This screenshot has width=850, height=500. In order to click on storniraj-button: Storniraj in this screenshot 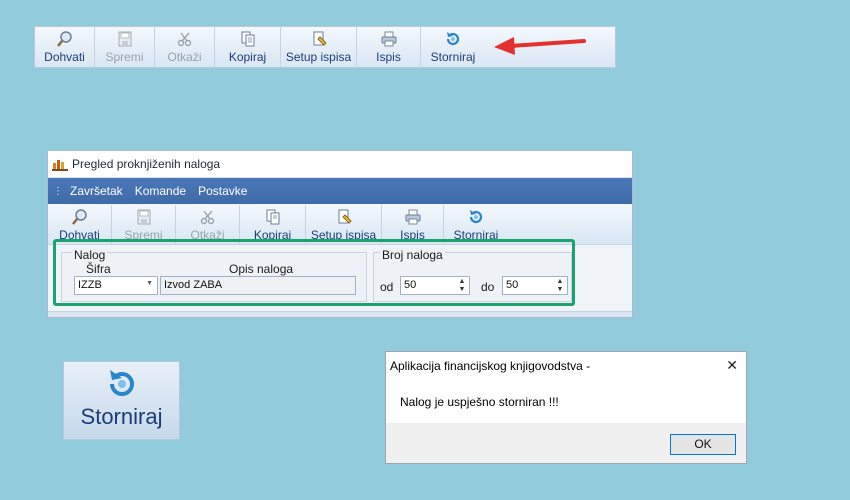, I will do `click(453, 47)`.